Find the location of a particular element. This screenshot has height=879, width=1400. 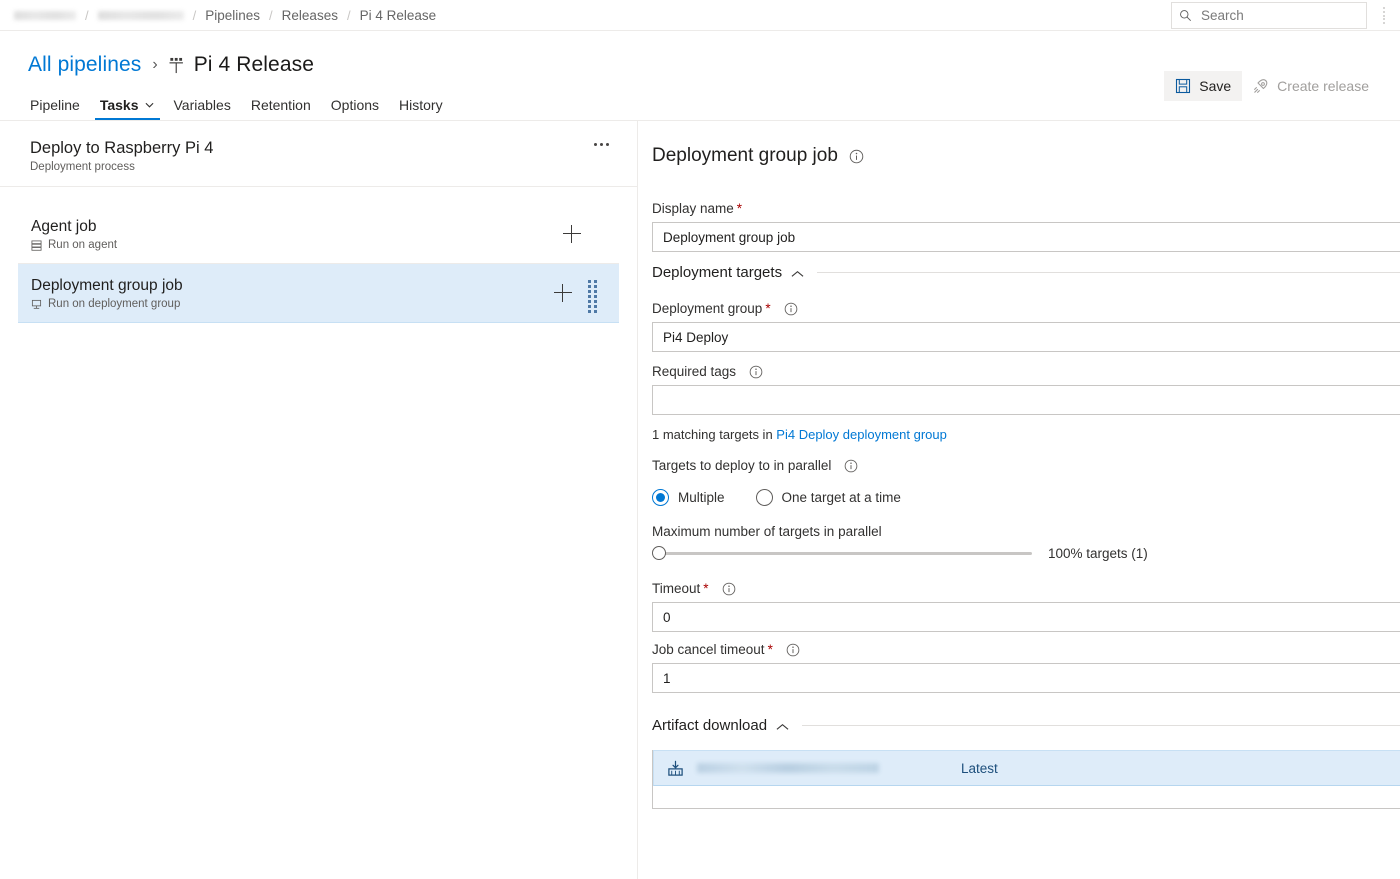

slider-thumb is located at coordinates (659, 553).